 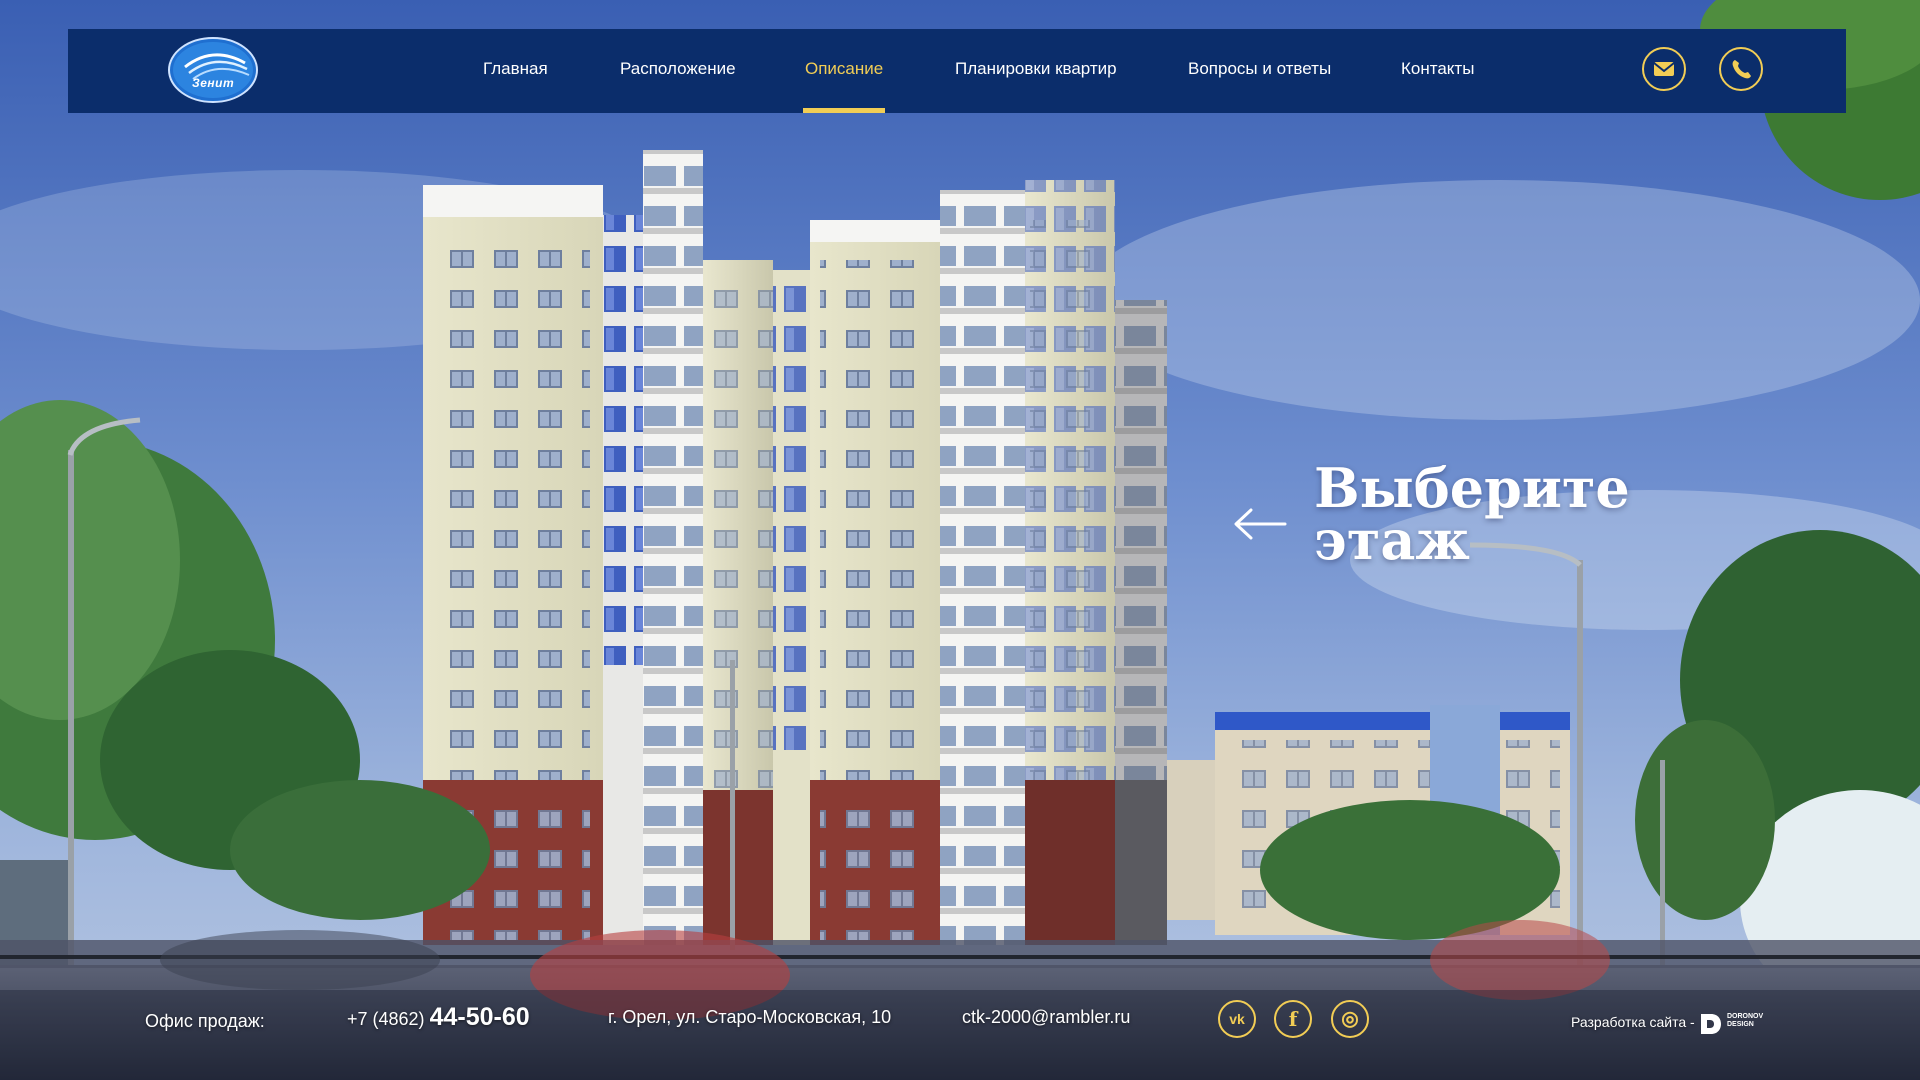 What do you see at coordinates (1633, 1022) in the screenshot?
I see `developer-credit-label: Разработка сайта -` at bounding box center [1633, 1022].